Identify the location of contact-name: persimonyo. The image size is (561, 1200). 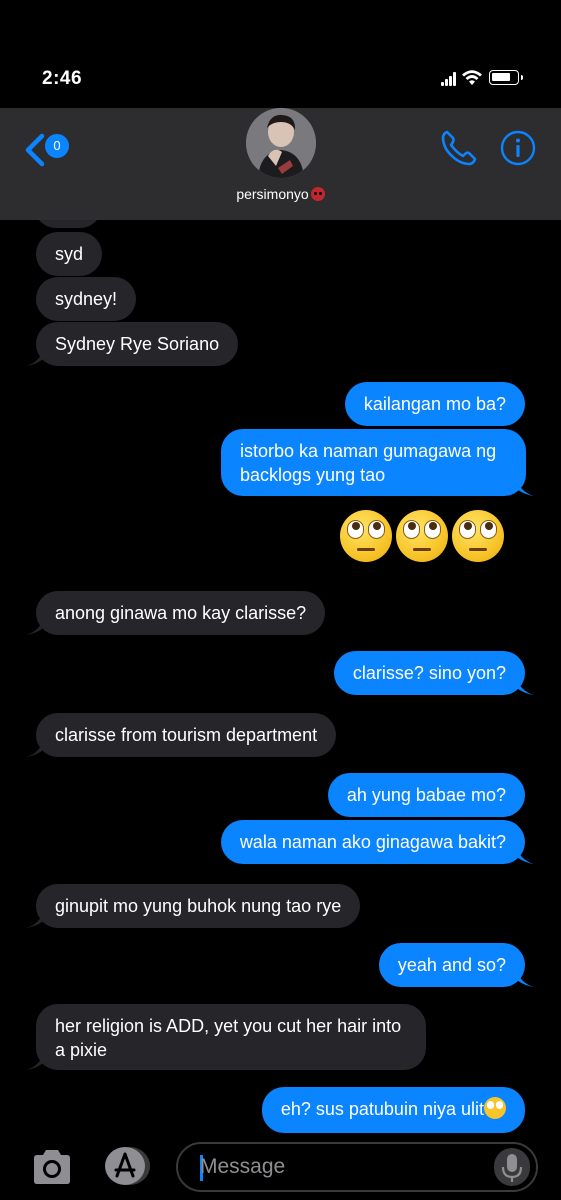
(280, 194).